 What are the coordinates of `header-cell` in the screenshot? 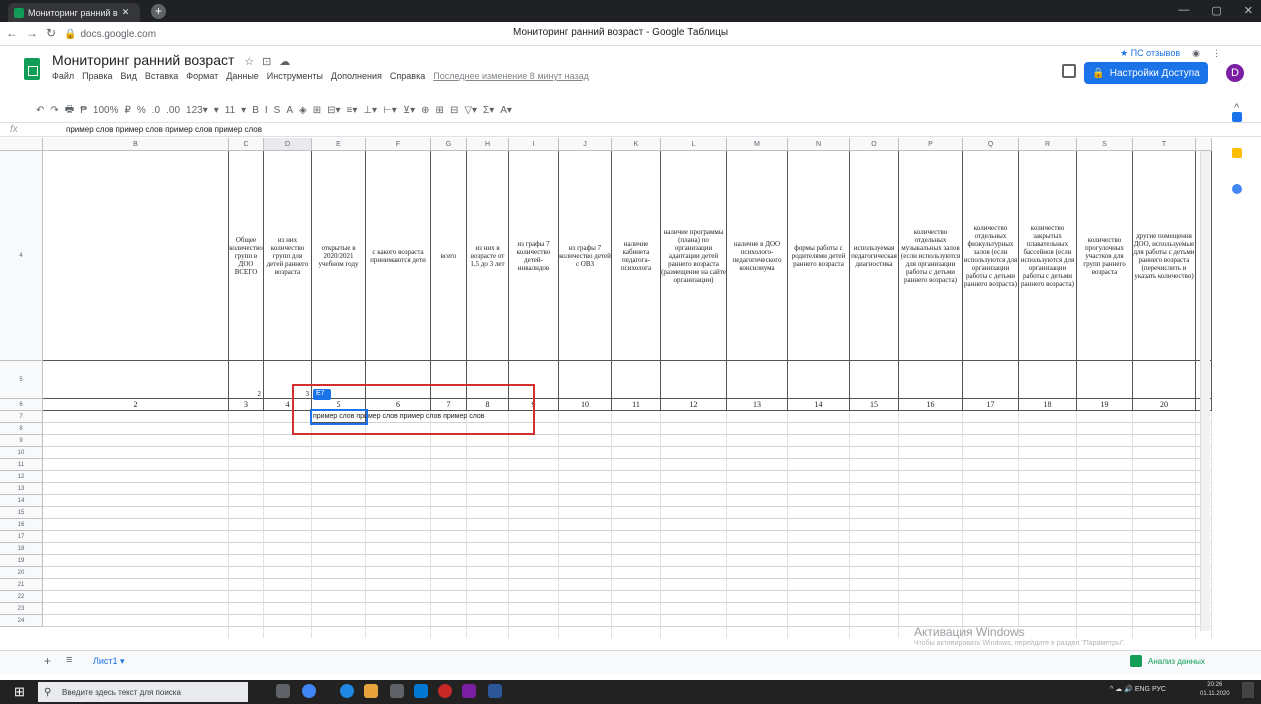 It's located at (136, 256).